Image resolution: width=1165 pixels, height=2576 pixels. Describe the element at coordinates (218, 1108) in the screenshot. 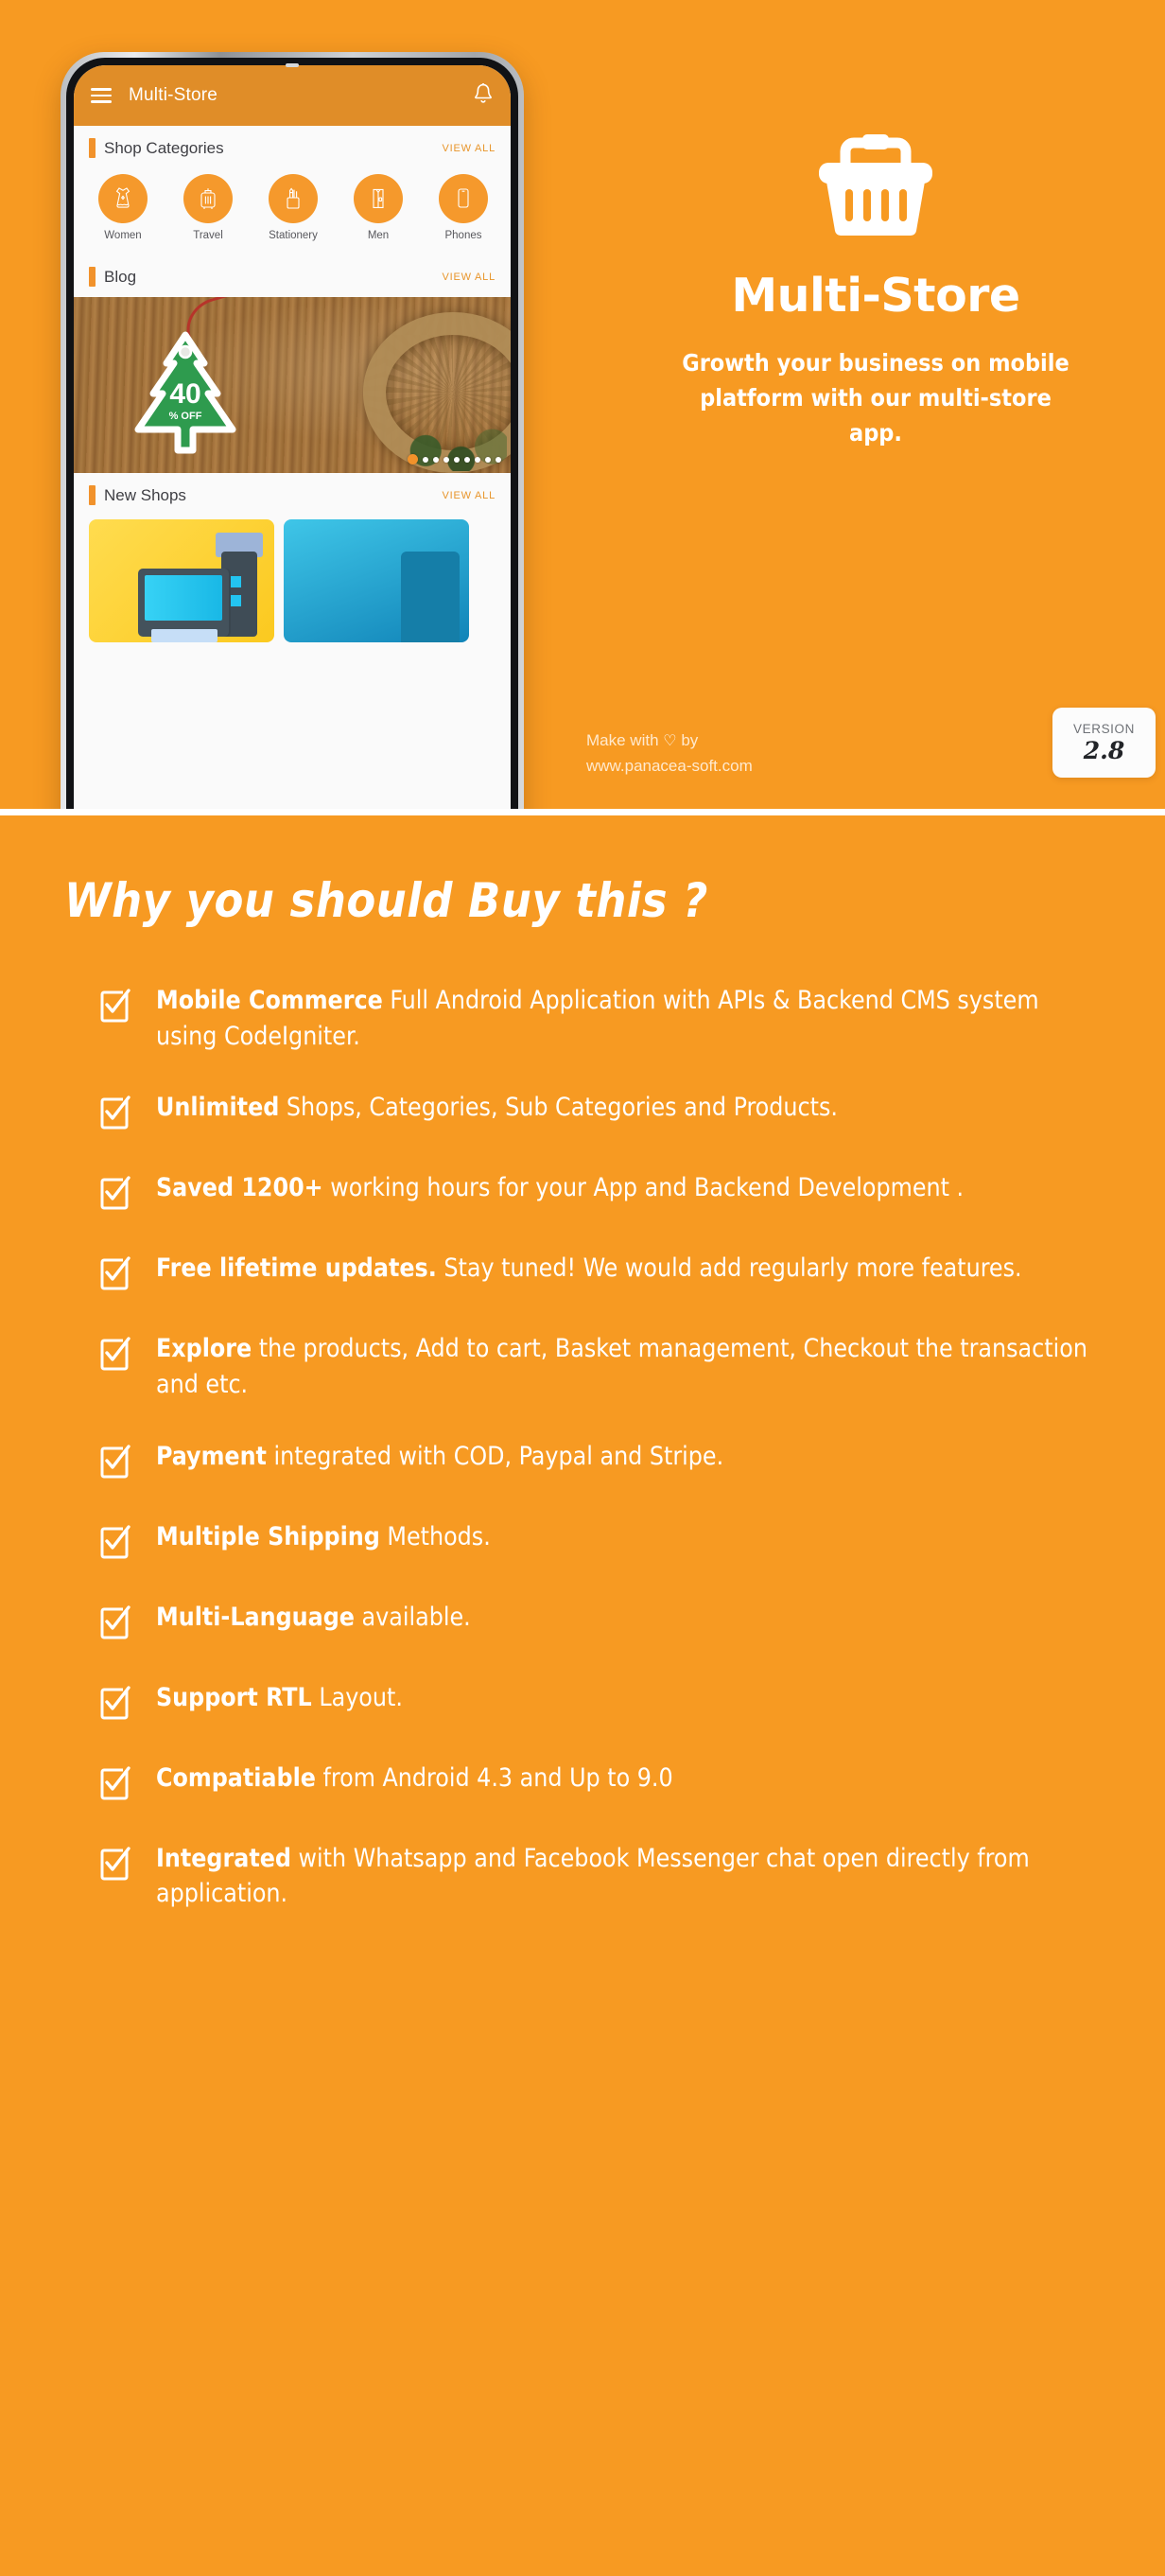

I see `feature-text-bold: Unlimited` at that location.